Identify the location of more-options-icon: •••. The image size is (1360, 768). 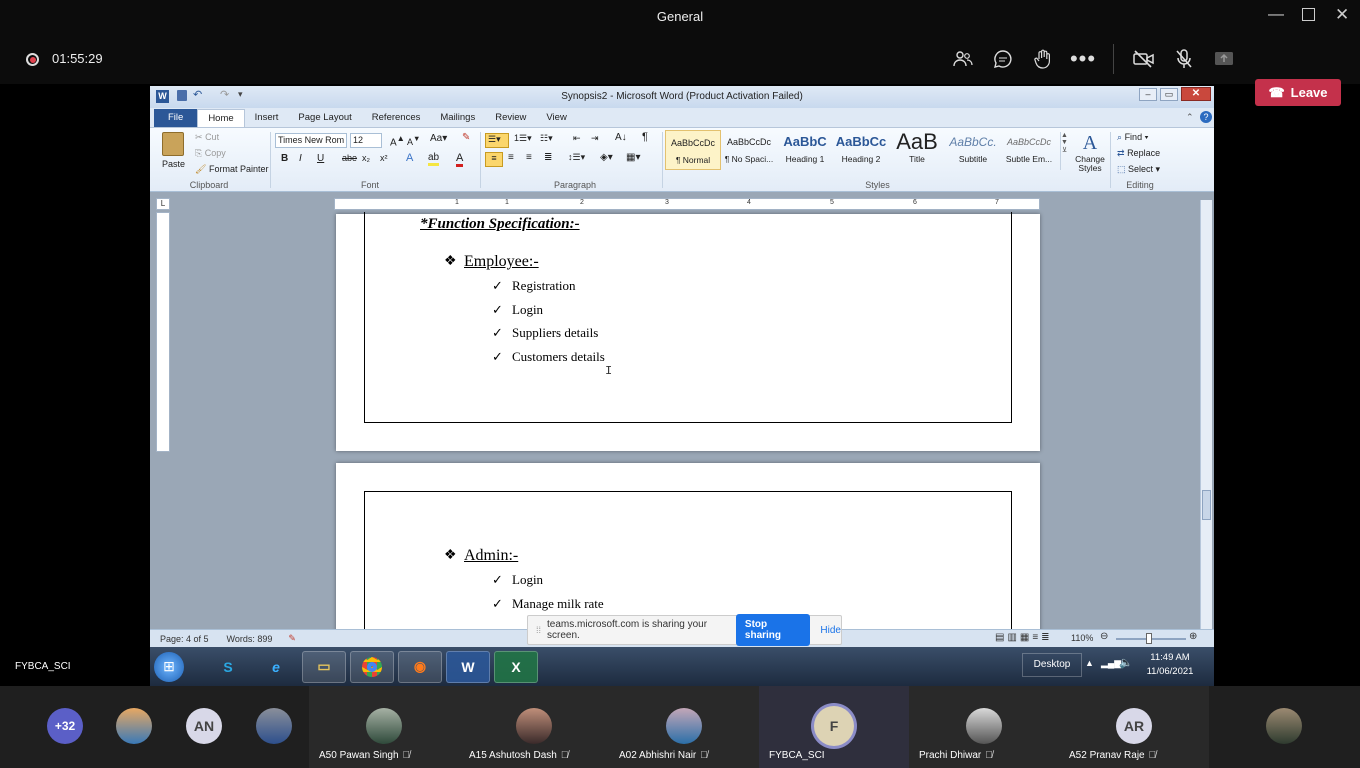
(1083, 59).